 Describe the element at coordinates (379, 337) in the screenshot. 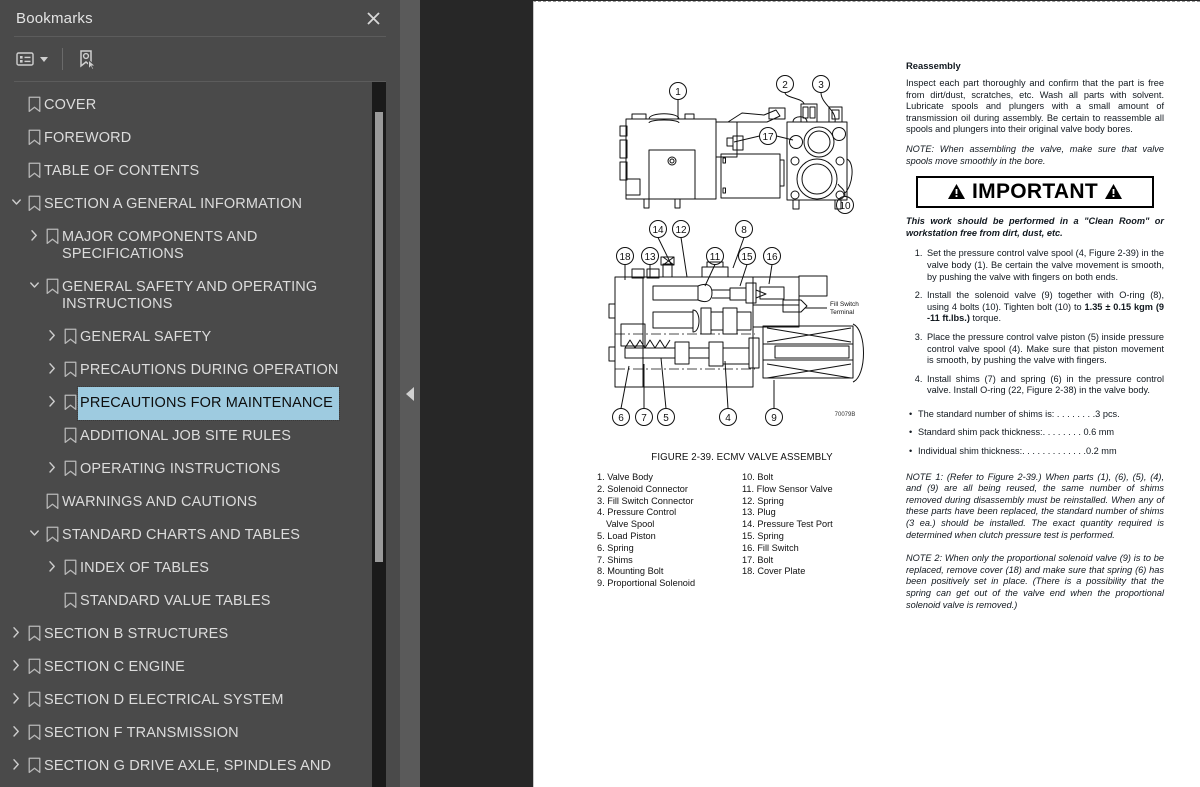

I see `sidebar-scrollbar-thumb` at that location.